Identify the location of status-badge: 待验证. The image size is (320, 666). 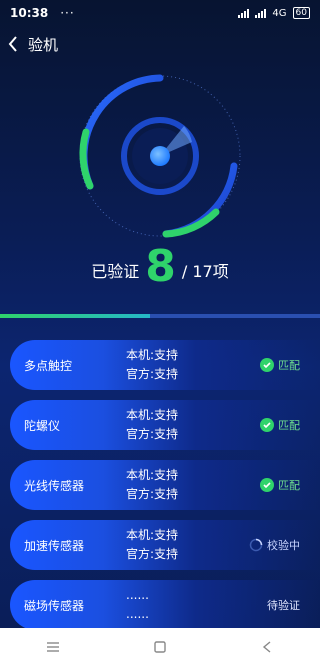
(283, 605).